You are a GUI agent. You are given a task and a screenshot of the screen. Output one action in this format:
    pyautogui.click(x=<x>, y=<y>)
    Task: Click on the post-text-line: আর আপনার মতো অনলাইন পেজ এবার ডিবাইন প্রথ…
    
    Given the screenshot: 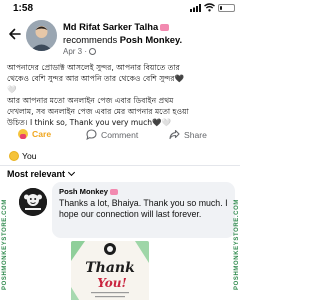 What is the action you would take?
    pyautogui.click(x=90, y=100)
    